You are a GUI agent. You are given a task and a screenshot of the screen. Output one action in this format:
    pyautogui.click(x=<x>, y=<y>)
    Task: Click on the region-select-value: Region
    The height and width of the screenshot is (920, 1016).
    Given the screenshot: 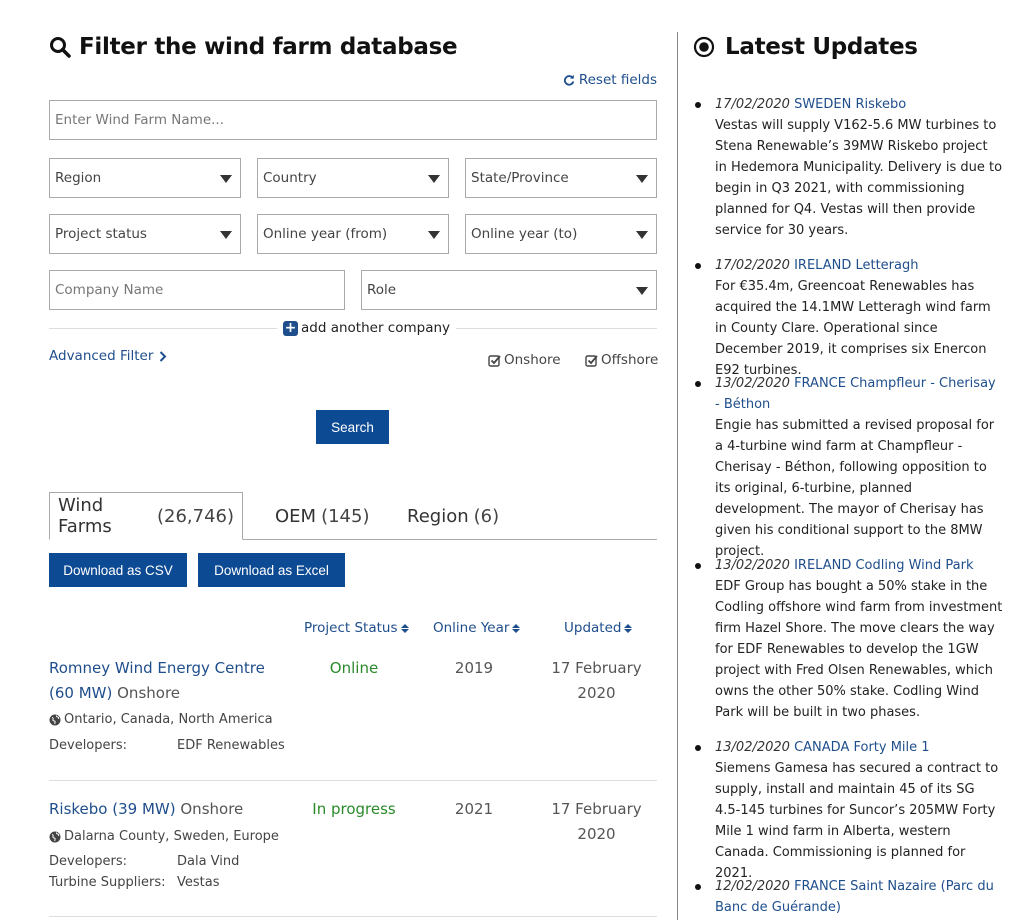 What is the action you would take?
    pyautogui.click(x=78, y=178)
    